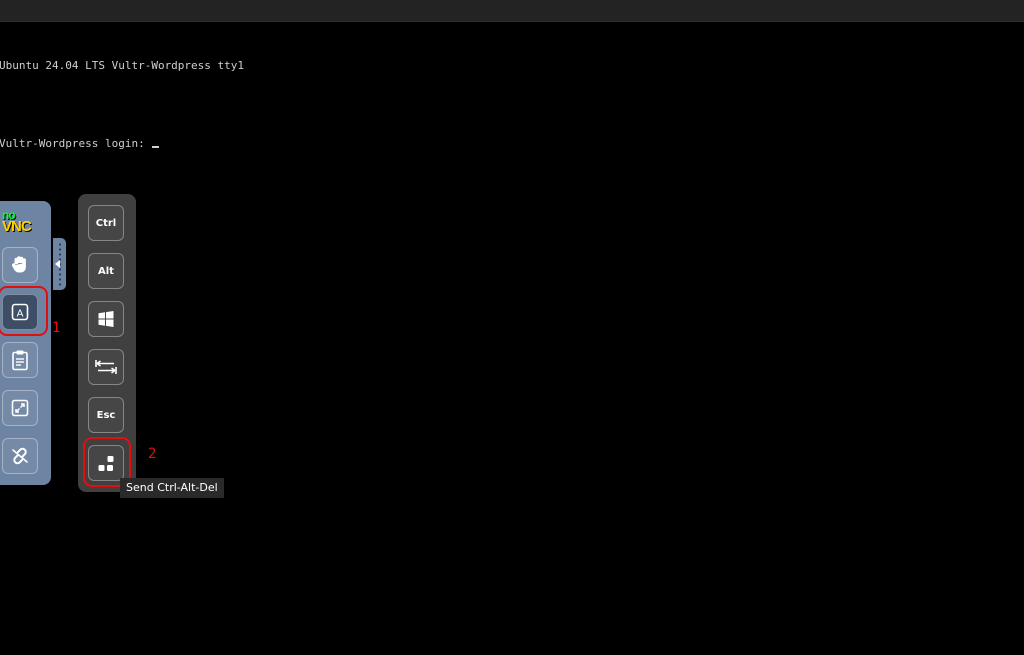 Image resolution: width=1024 pixels, height=655 pixels. What do you see at coordinates (24, 311) in the screenshot?
I see `highlight-ring-step1` at bounding box center [24, 311].